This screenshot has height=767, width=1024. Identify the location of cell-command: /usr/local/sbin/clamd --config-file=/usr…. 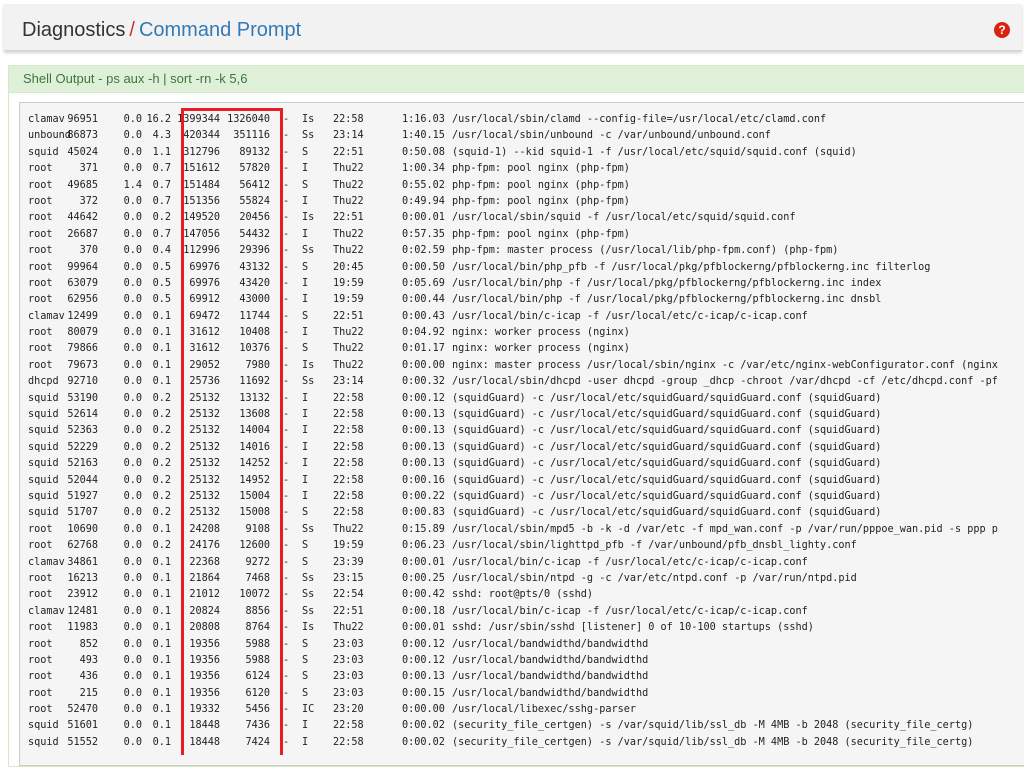
(639, 119).